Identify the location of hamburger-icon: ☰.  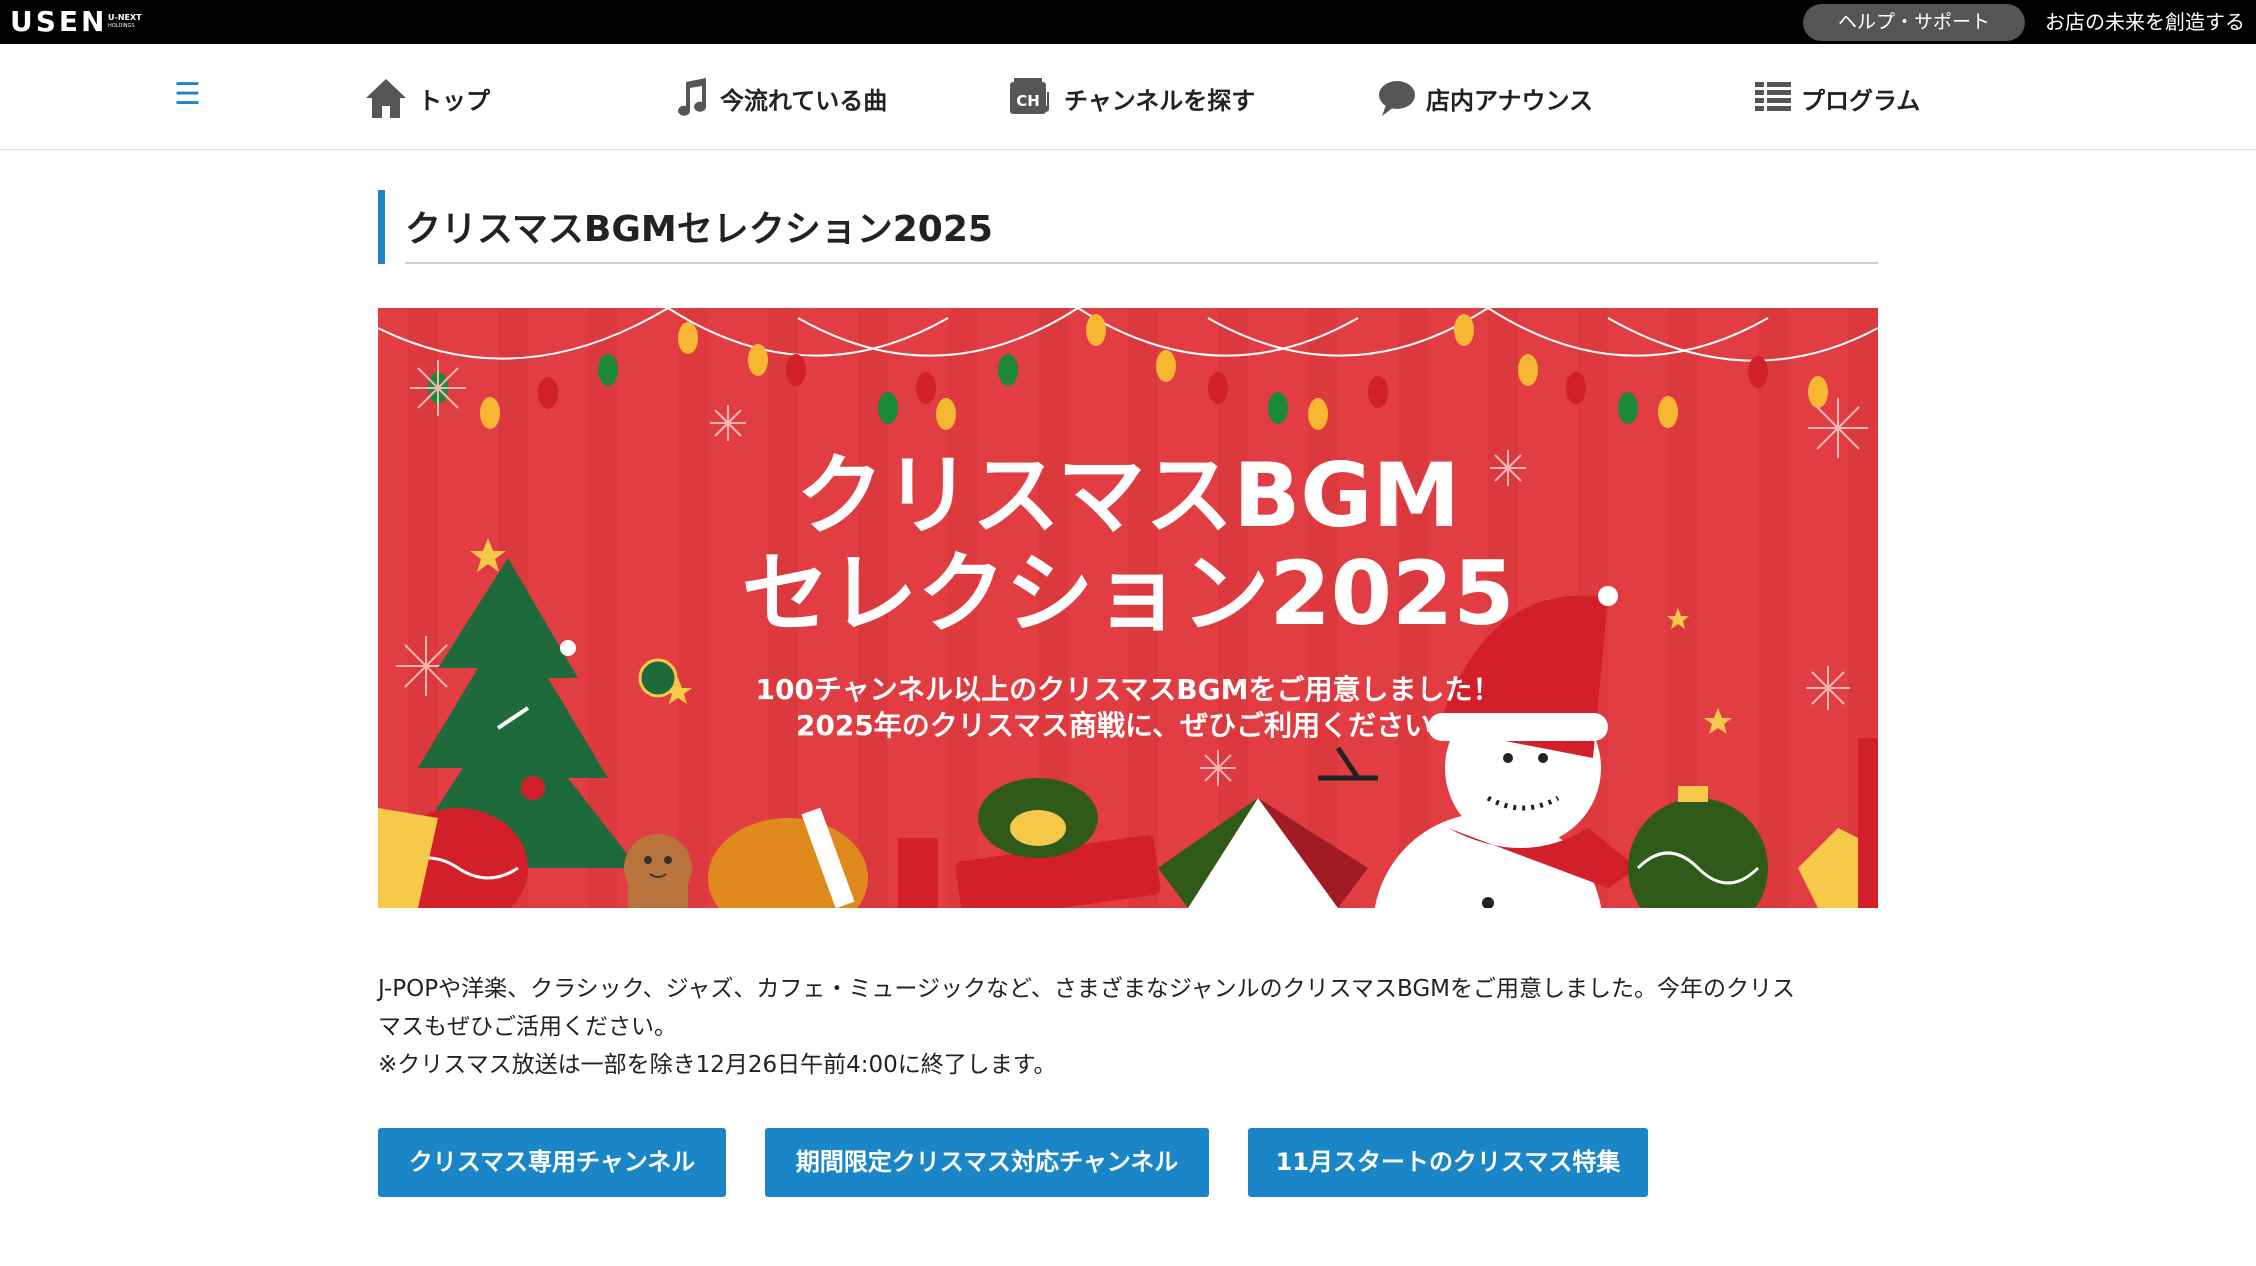
(187, 95).